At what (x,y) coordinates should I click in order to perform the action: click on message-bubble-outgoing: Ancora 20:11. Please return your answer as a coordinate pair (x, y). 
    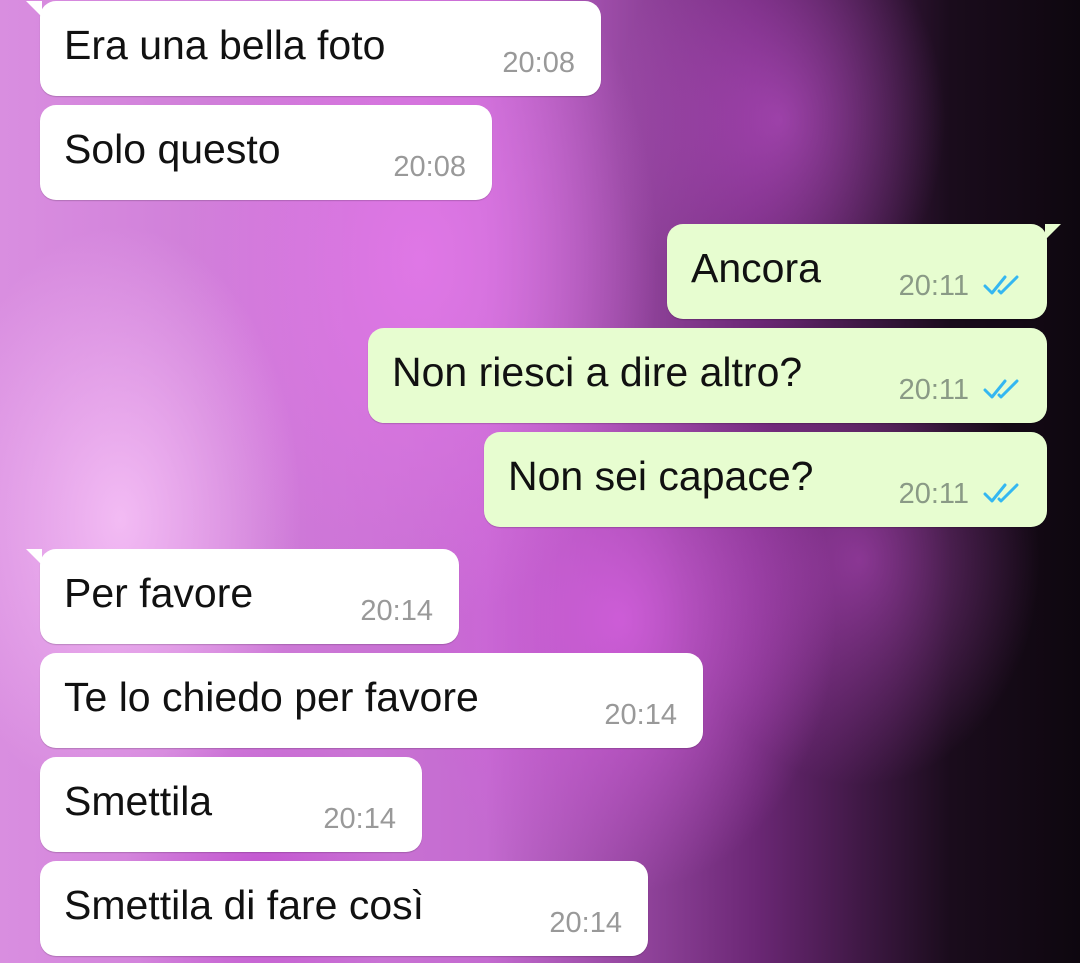
    Looking at the image, I should click on (864, 271).